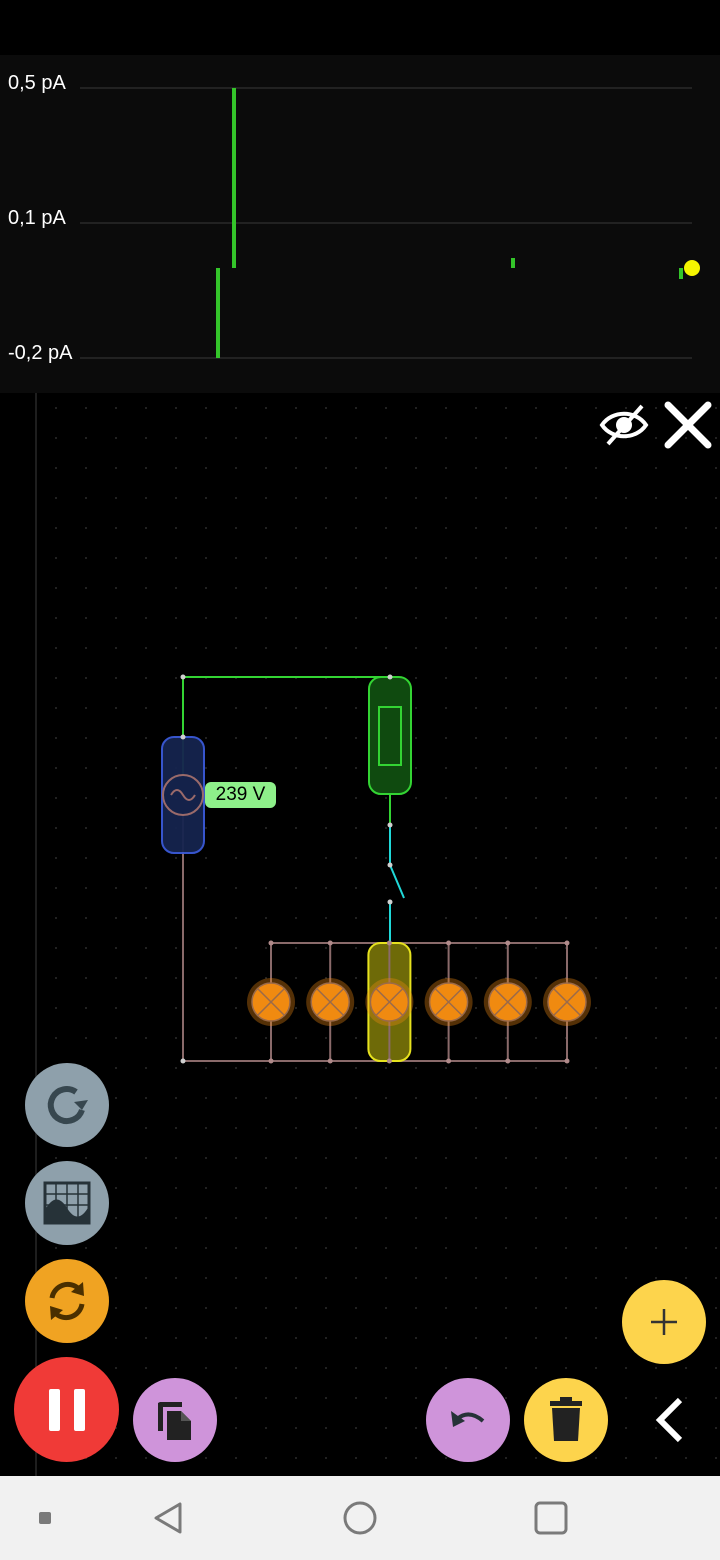  Describe the element at coordinates (45, 1518) in the screenshot. I see `nav-menu-dot` at that location.